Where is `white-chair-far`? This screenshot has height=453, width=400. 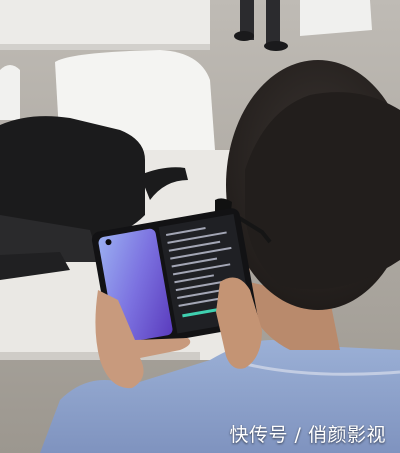
white-chair-far is located at coordinates (10, 92).